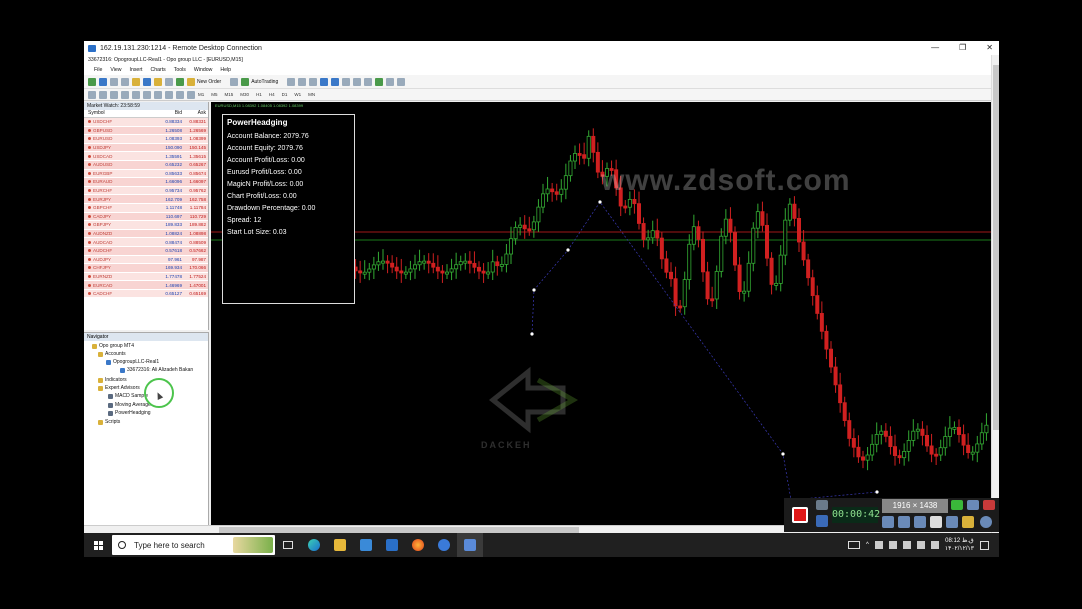 The width and height of the screenshot is (1082, 609). I want to click on menu-file: File, so click(98, 70).